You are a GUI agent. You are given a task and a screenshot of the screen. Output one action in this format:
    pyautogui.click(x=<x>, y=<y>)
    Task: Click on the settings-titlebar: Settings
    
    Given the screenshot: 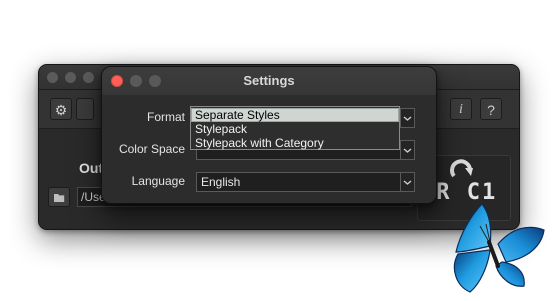 What is the action you would take?
    pyautogui.click(x=269, y=81)
    